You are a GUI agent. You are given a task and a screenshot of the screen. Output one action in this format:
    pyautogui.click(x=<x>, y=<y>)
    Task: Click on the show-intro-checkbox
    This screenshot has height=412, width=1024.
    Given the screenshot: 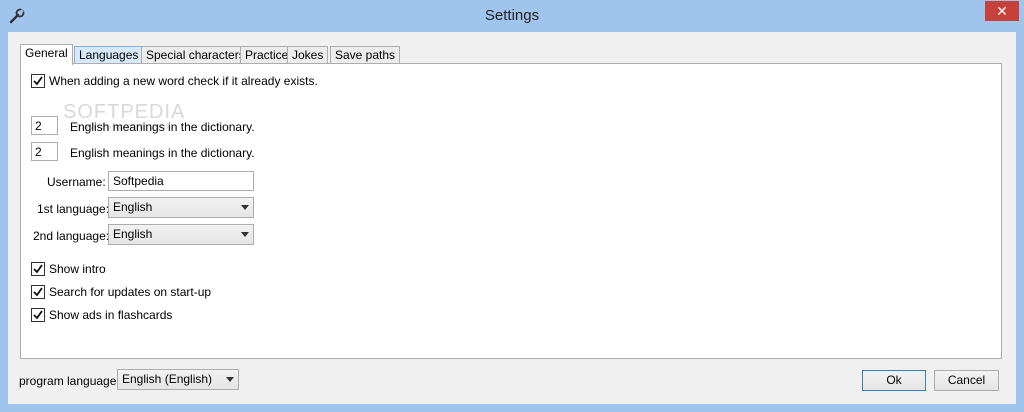 What is the action you would take?
    pyautogui.click(x=38, y=269)
    